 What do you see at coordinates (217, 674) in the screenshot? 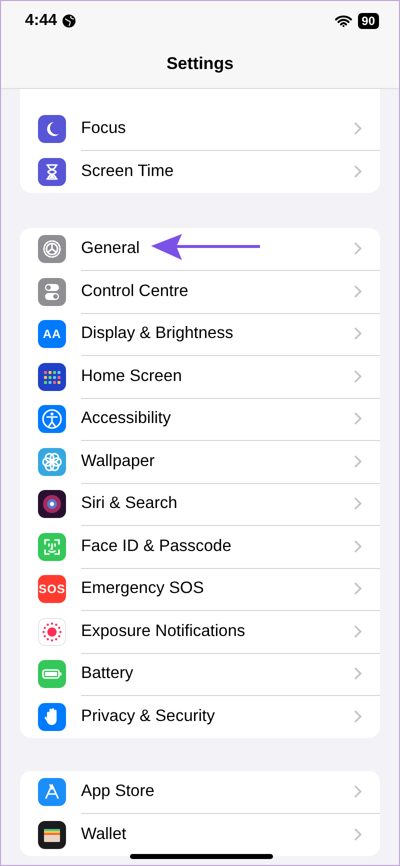
I see `row-label: Battery` at bounding box center [217, 674].